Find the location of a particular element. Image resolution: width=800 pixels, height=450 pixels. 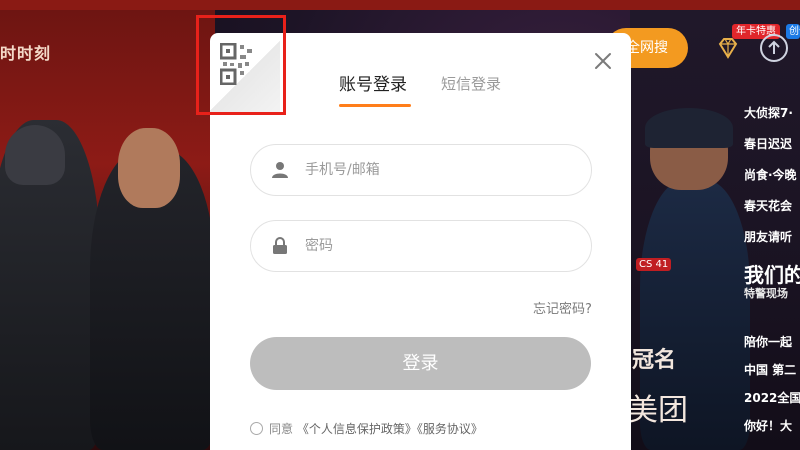

agree-radio is located at coordinates (256, 428).